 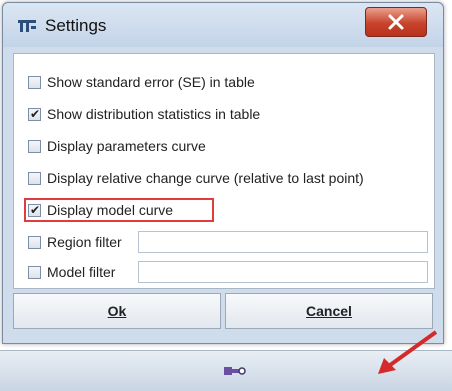 I want to click on ok-label: Ok, so click(x=117, y=311).